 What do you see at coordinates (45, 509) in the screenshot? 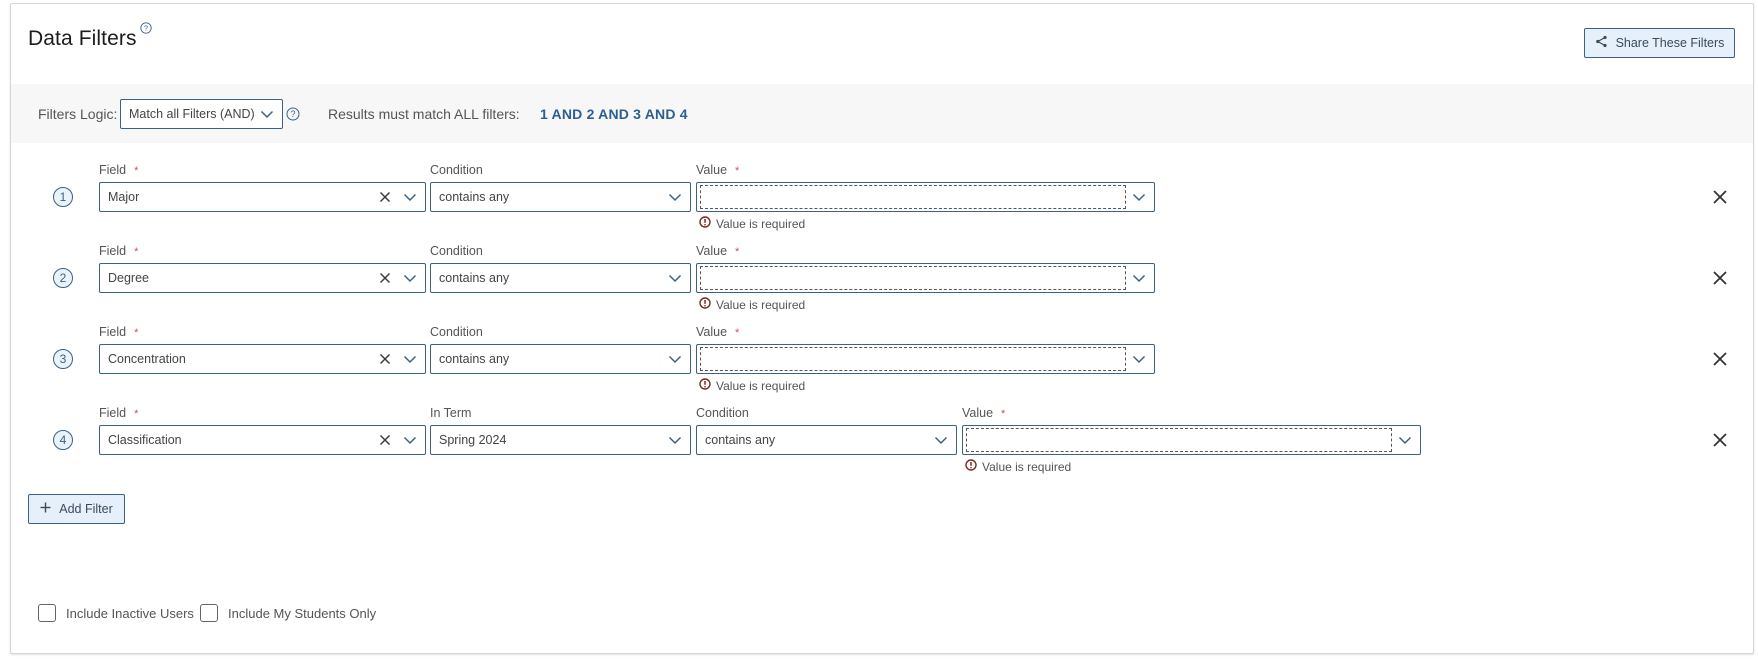
I see `plus-icon` at bounding box center [45, 509].